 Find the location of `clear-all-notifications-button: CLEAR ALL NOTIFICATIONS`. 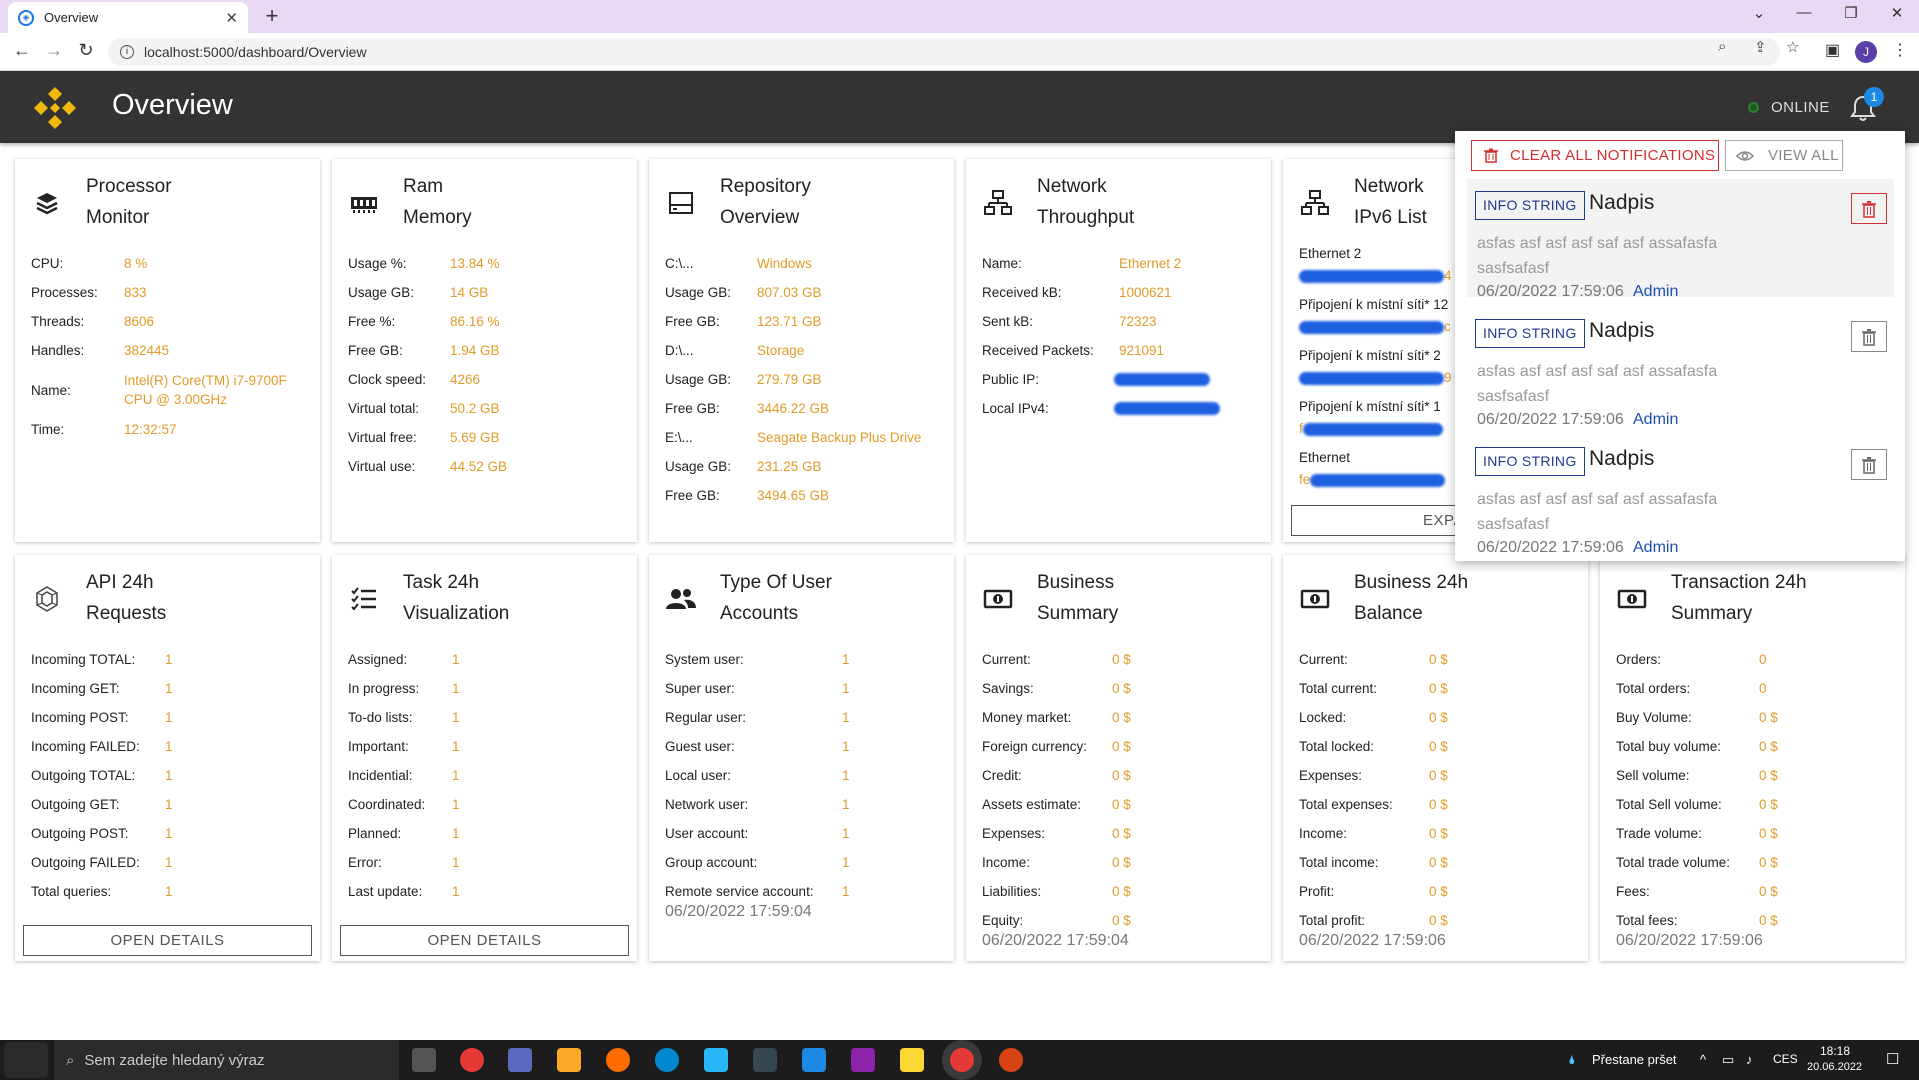

clear-all-notifications-button: CLEAR ALL NOTIFICATIONS is located at coordinates (1595, 155).